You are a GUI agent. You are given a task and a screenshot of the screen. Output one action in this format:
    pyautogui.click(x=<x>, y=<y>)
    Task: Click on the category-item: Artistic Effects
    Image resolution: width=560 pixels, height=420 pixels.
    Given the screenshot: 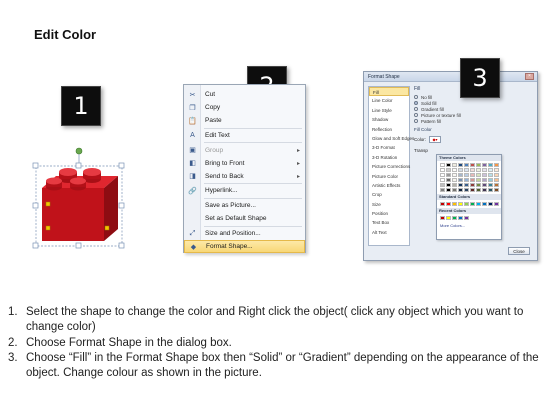 What is the action you would take?
    pyautogui.click(x=389, y=185)
    